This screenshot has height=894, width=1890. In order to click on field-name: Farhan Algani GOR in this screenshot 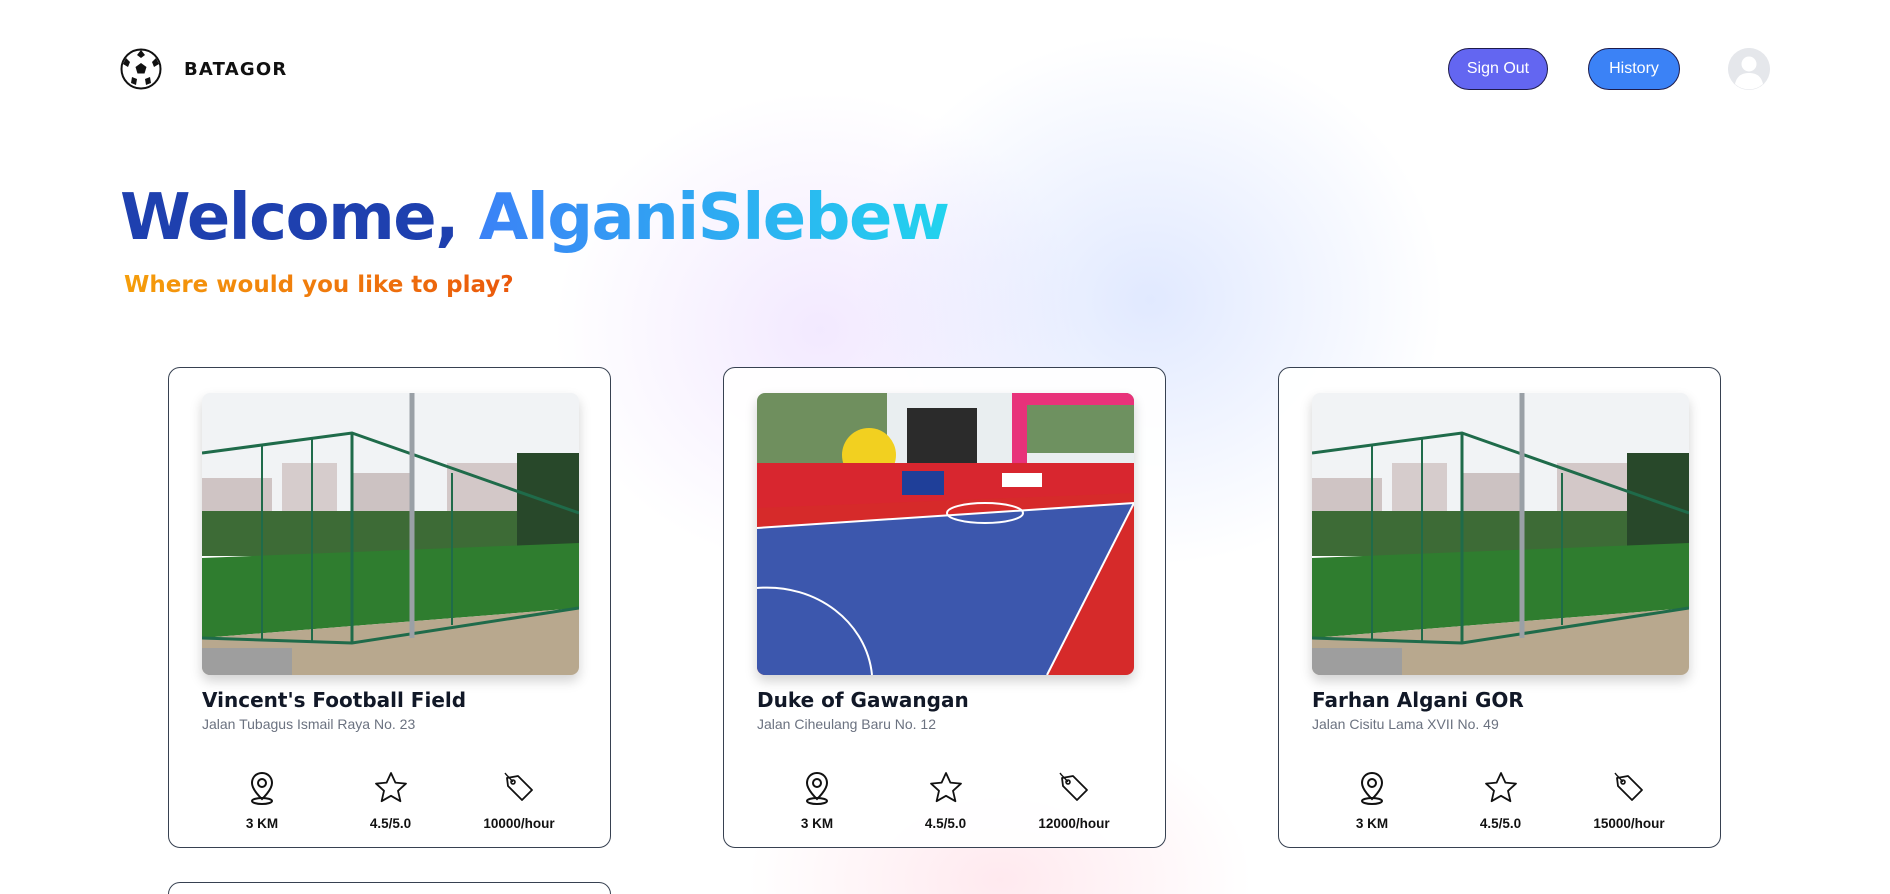, I will do `click(1418, 700)`.